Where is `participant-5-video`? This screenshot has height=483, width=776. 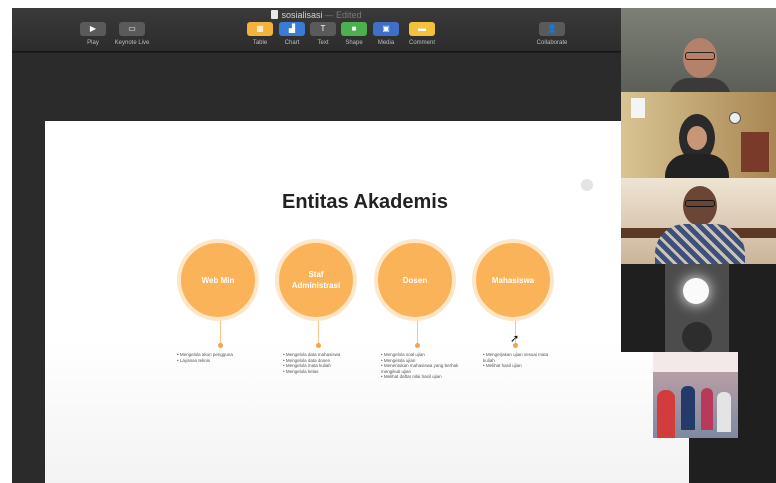 participant-5-video is located at coordinates (695, 395).